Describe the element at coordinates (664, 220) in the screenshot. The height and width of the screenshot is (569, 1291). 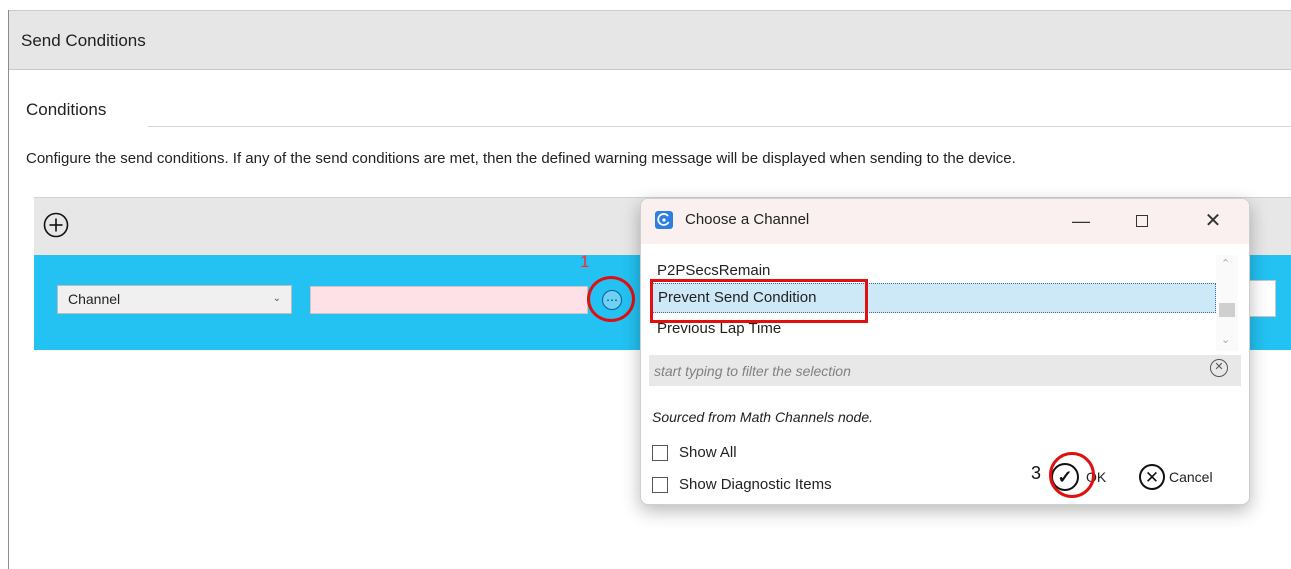
I see `app-logo-icon` at that location.